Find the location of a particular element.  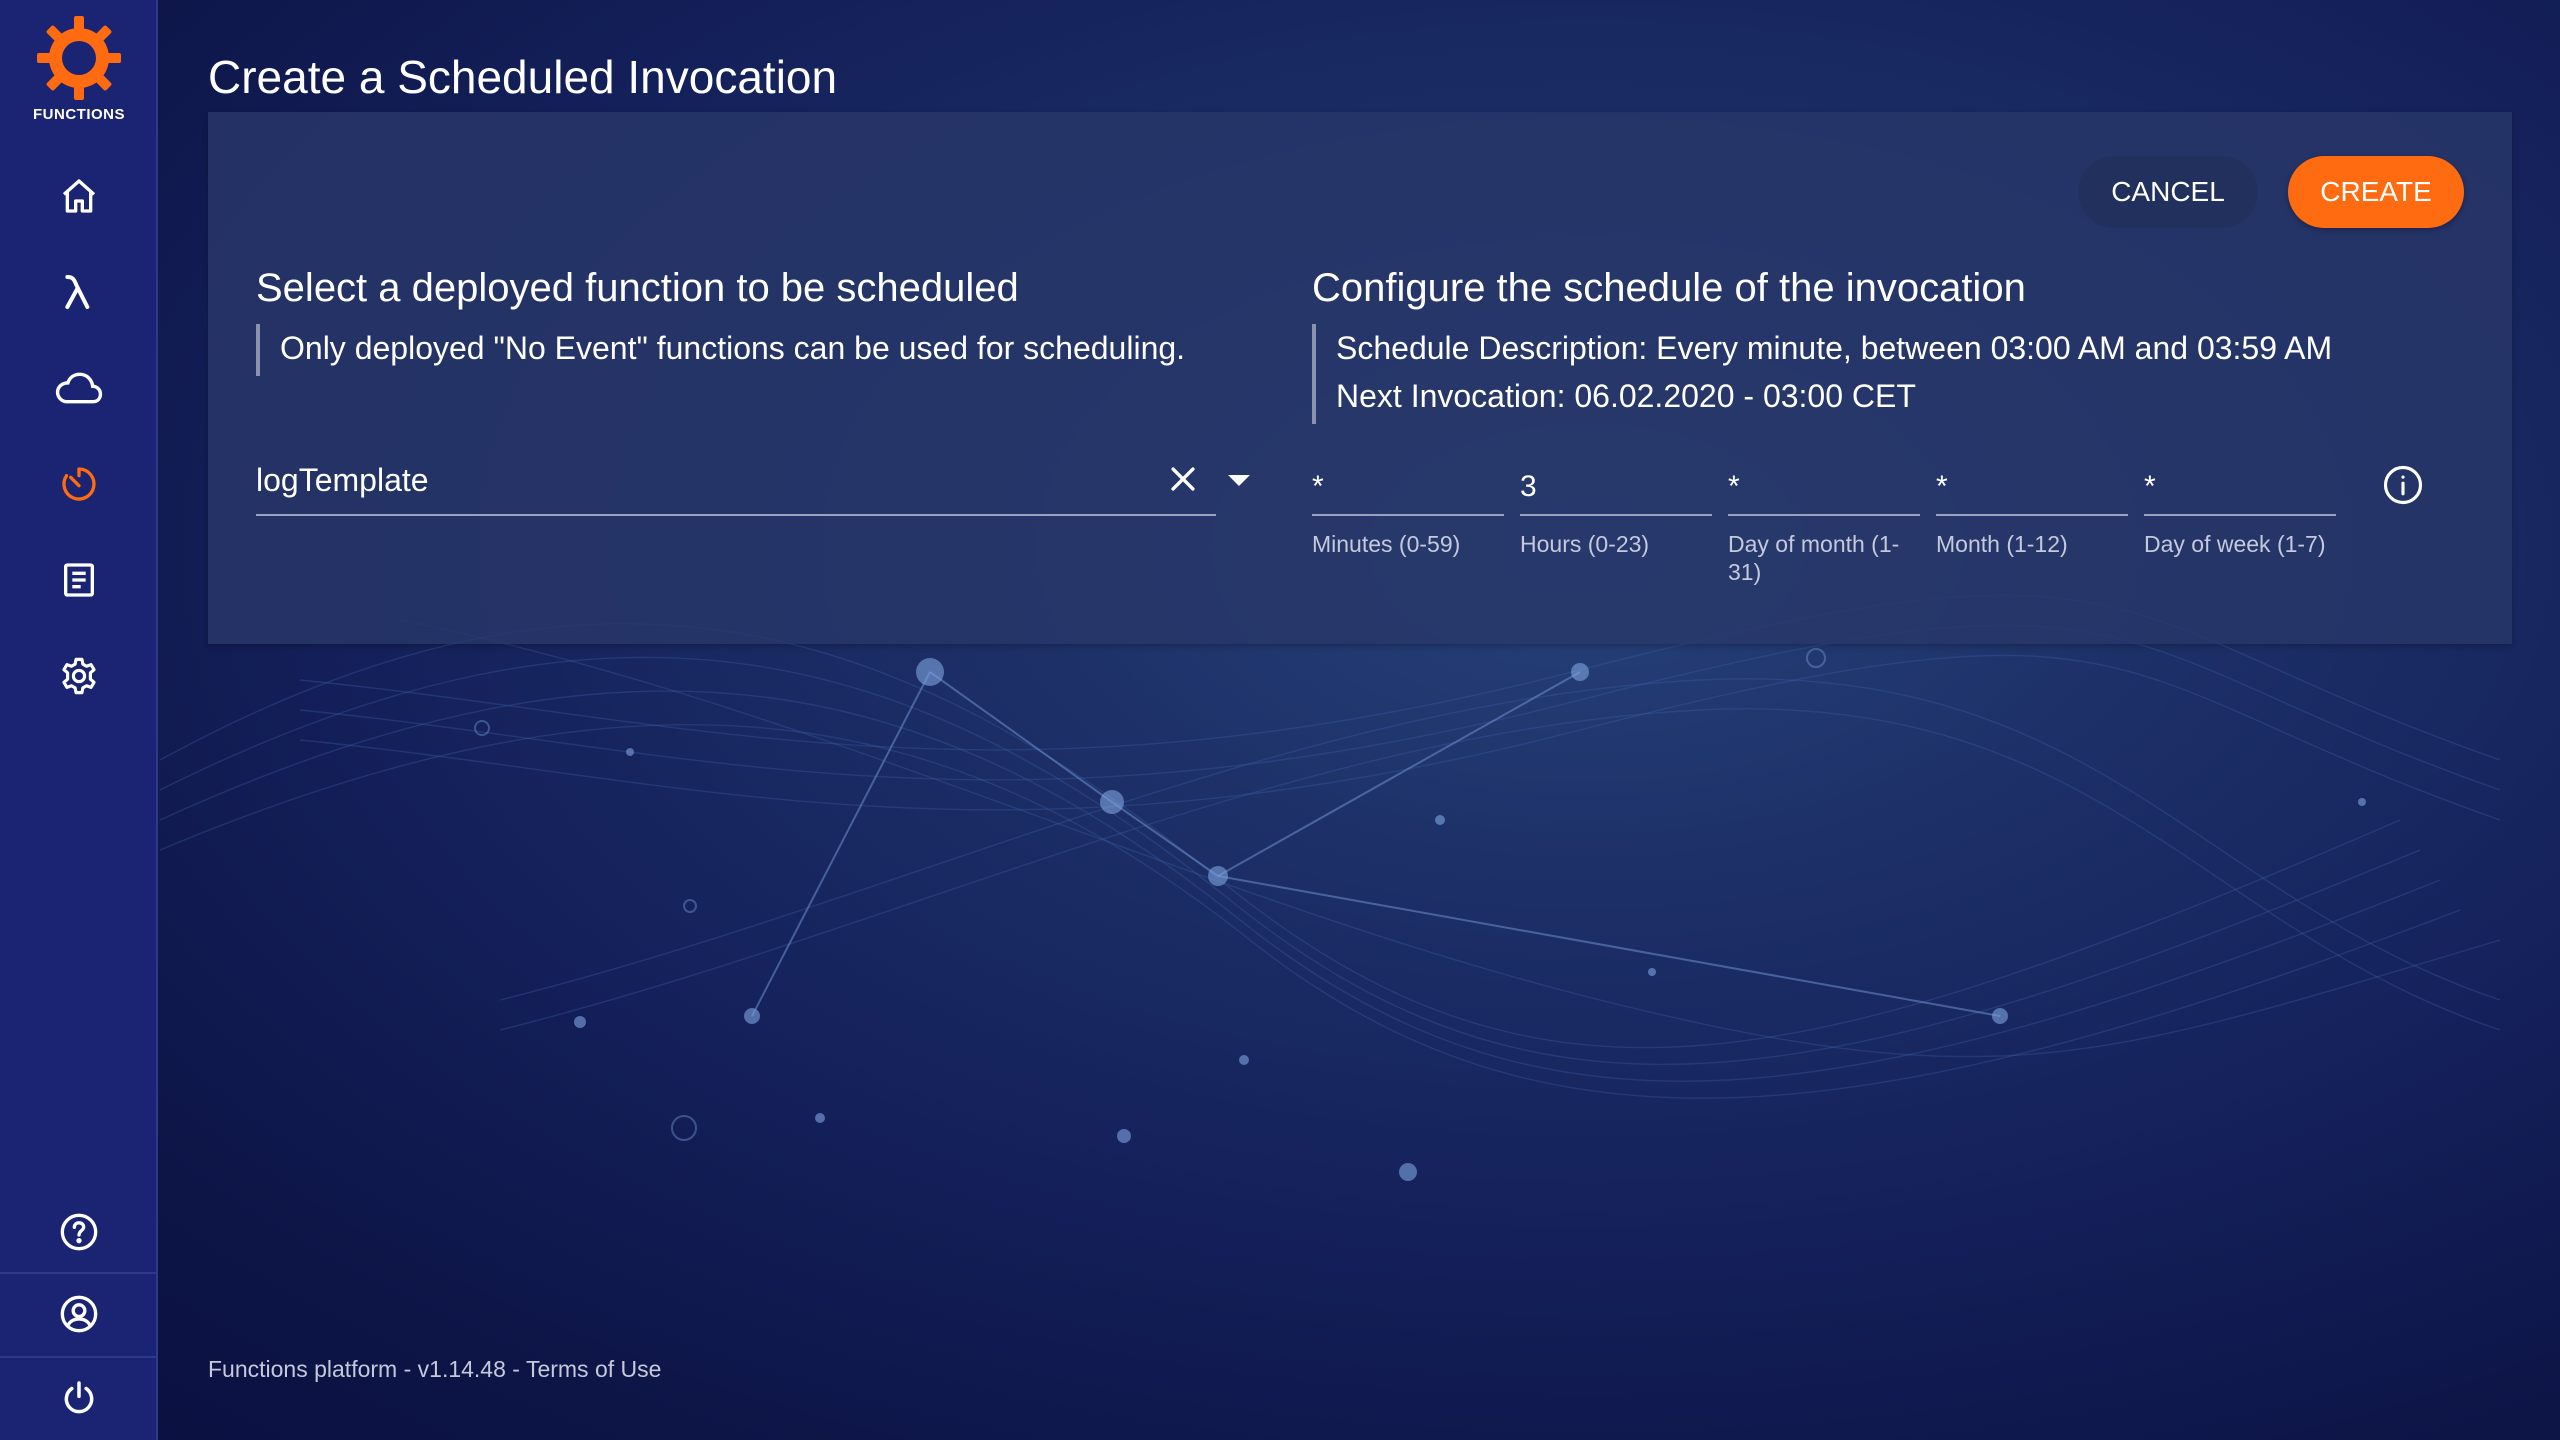

nav-functions is located at coordinates (79, 292).